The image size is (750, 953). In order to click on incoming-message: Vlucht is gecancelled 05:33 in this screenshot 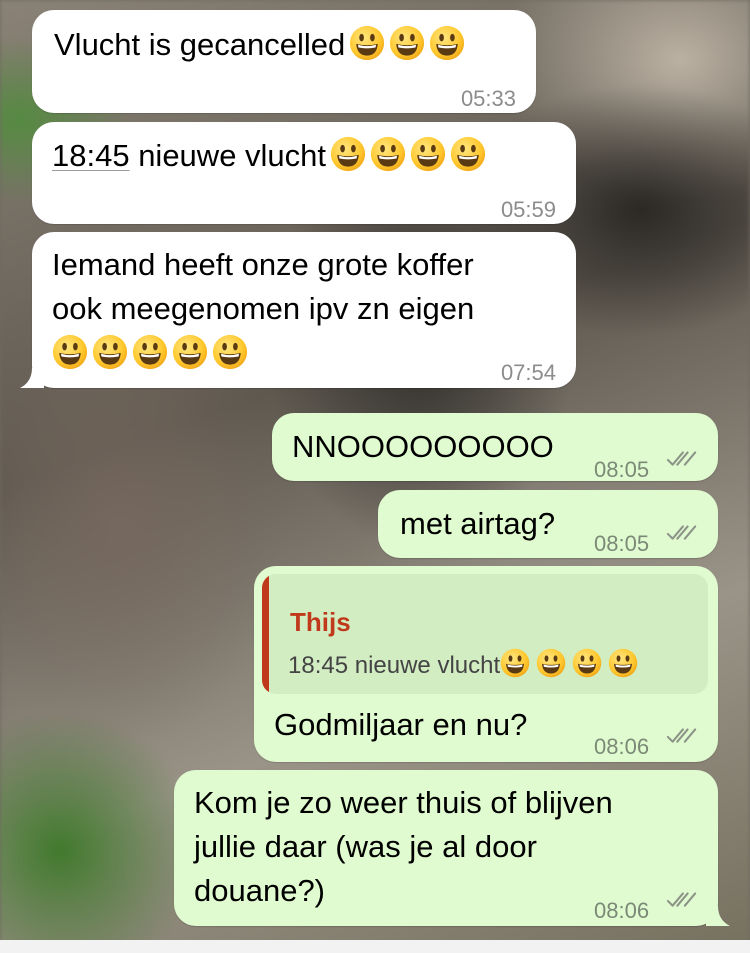, I will do `click(284, 61)`.